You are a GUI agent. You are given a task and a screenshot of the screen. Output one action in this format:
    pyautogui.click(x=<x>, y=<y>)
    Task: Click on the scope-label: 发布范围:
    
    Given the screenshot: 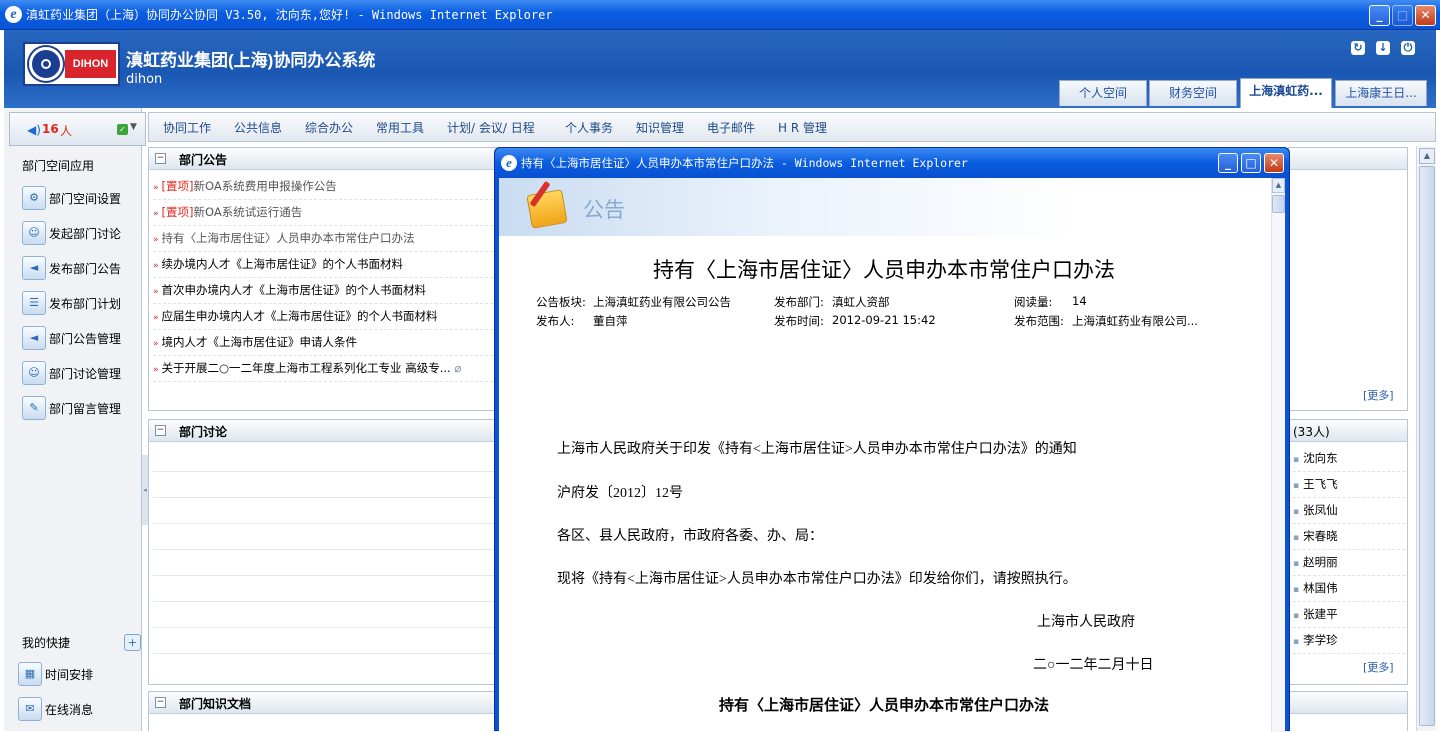 What is the action you would take?
    pyautogui.click(x=1039, y=321)
    